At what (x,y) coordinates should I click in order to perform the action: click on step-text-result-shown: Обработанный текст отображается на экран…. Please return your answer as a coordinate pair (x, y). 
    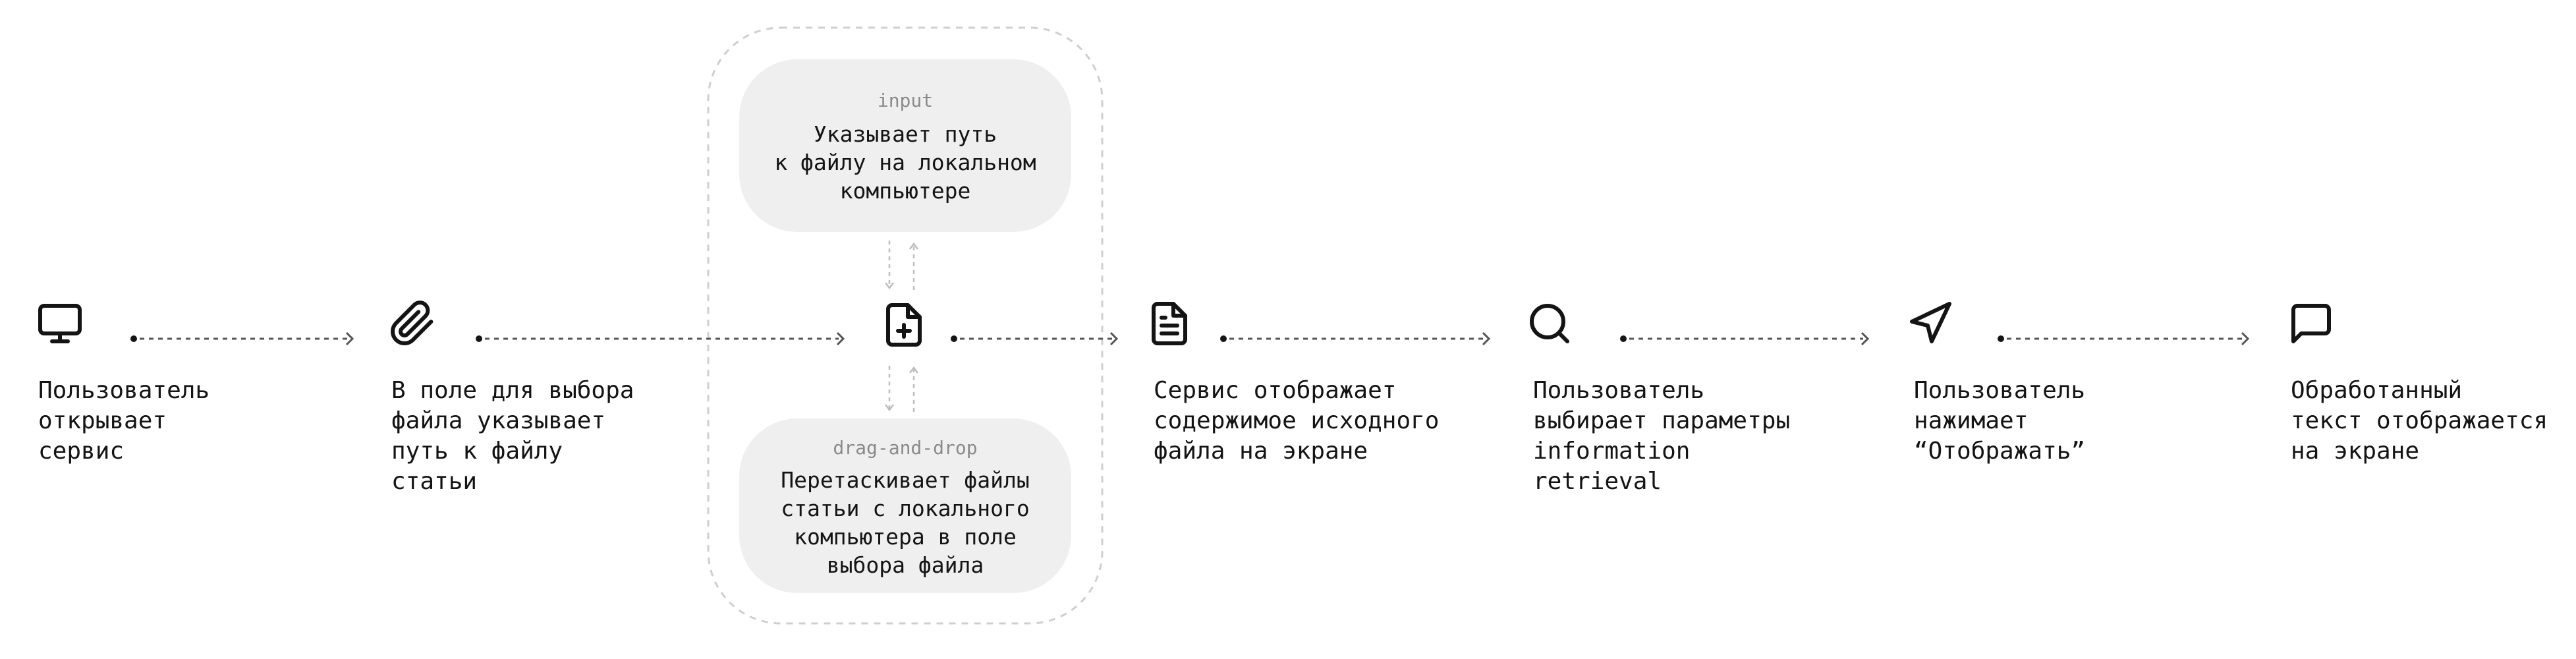
    Looking at the image, I should click on (2419, 421).